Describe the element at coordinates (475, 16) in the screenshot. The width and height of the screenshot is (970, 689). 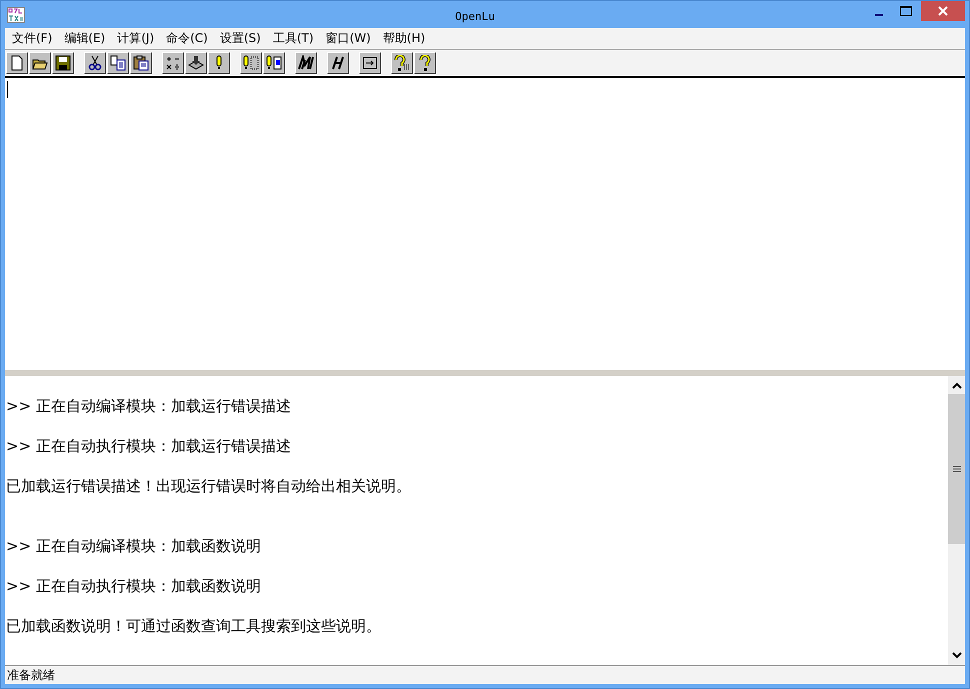
I see `window-title: OpenLu` at that location.